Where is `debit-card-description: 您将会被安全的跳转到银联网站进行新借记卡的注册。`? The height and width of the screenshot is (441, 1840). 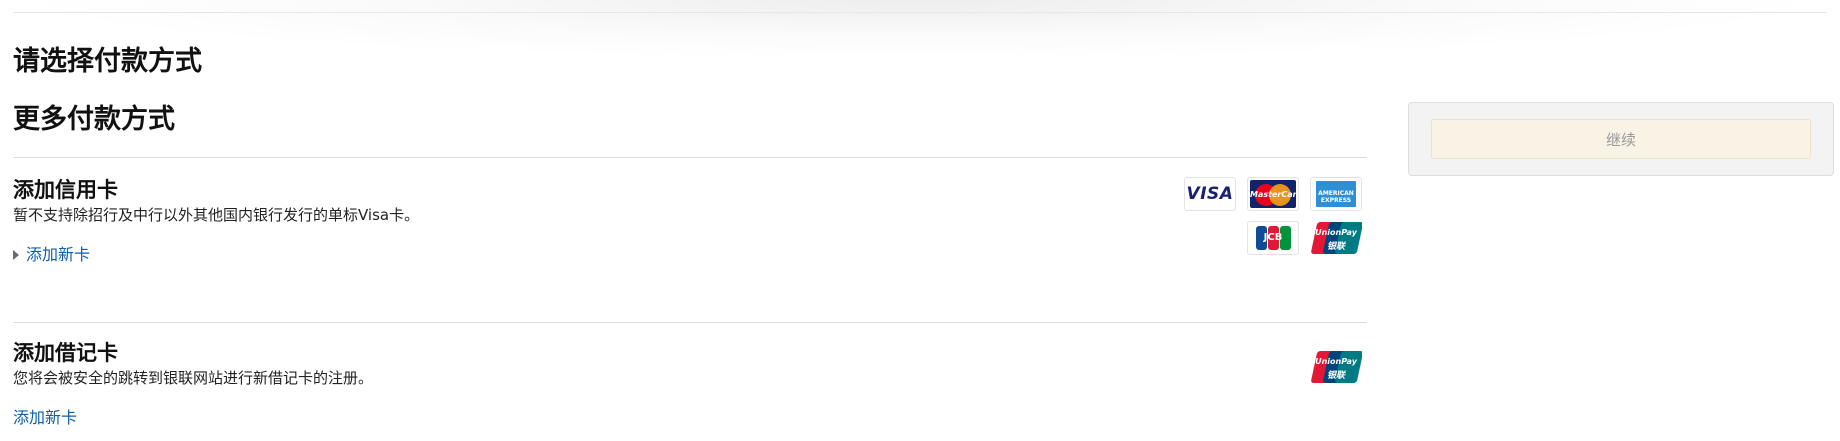 debit-card-description: 您将会被安全的跳转到银联网站进行新借记卡的注册。 is located at coordinates (193, 378).